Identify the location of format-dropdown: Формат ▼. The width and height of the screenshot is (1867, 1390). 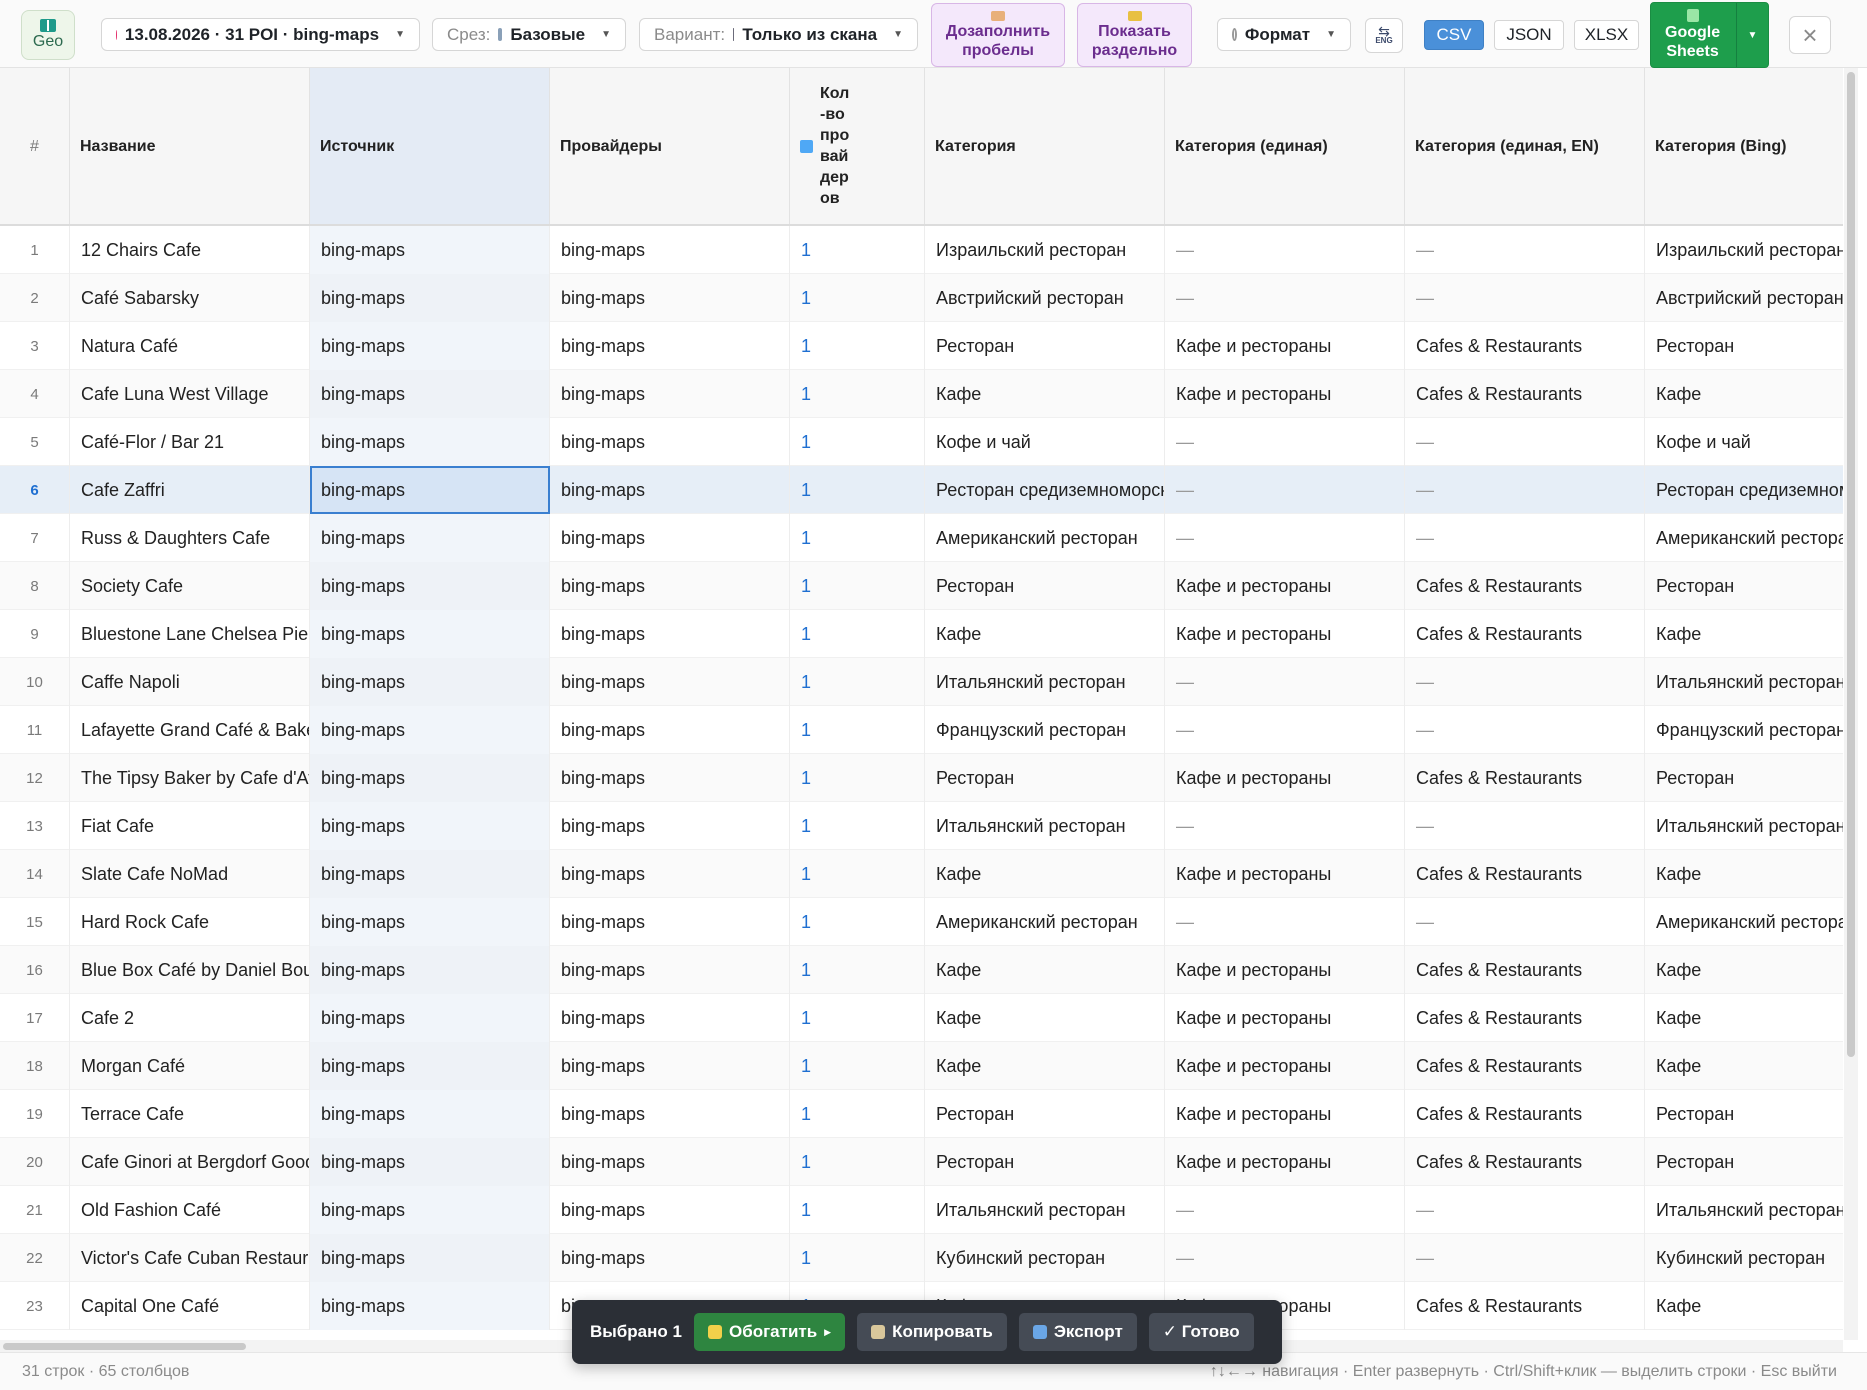
(1284, 34).